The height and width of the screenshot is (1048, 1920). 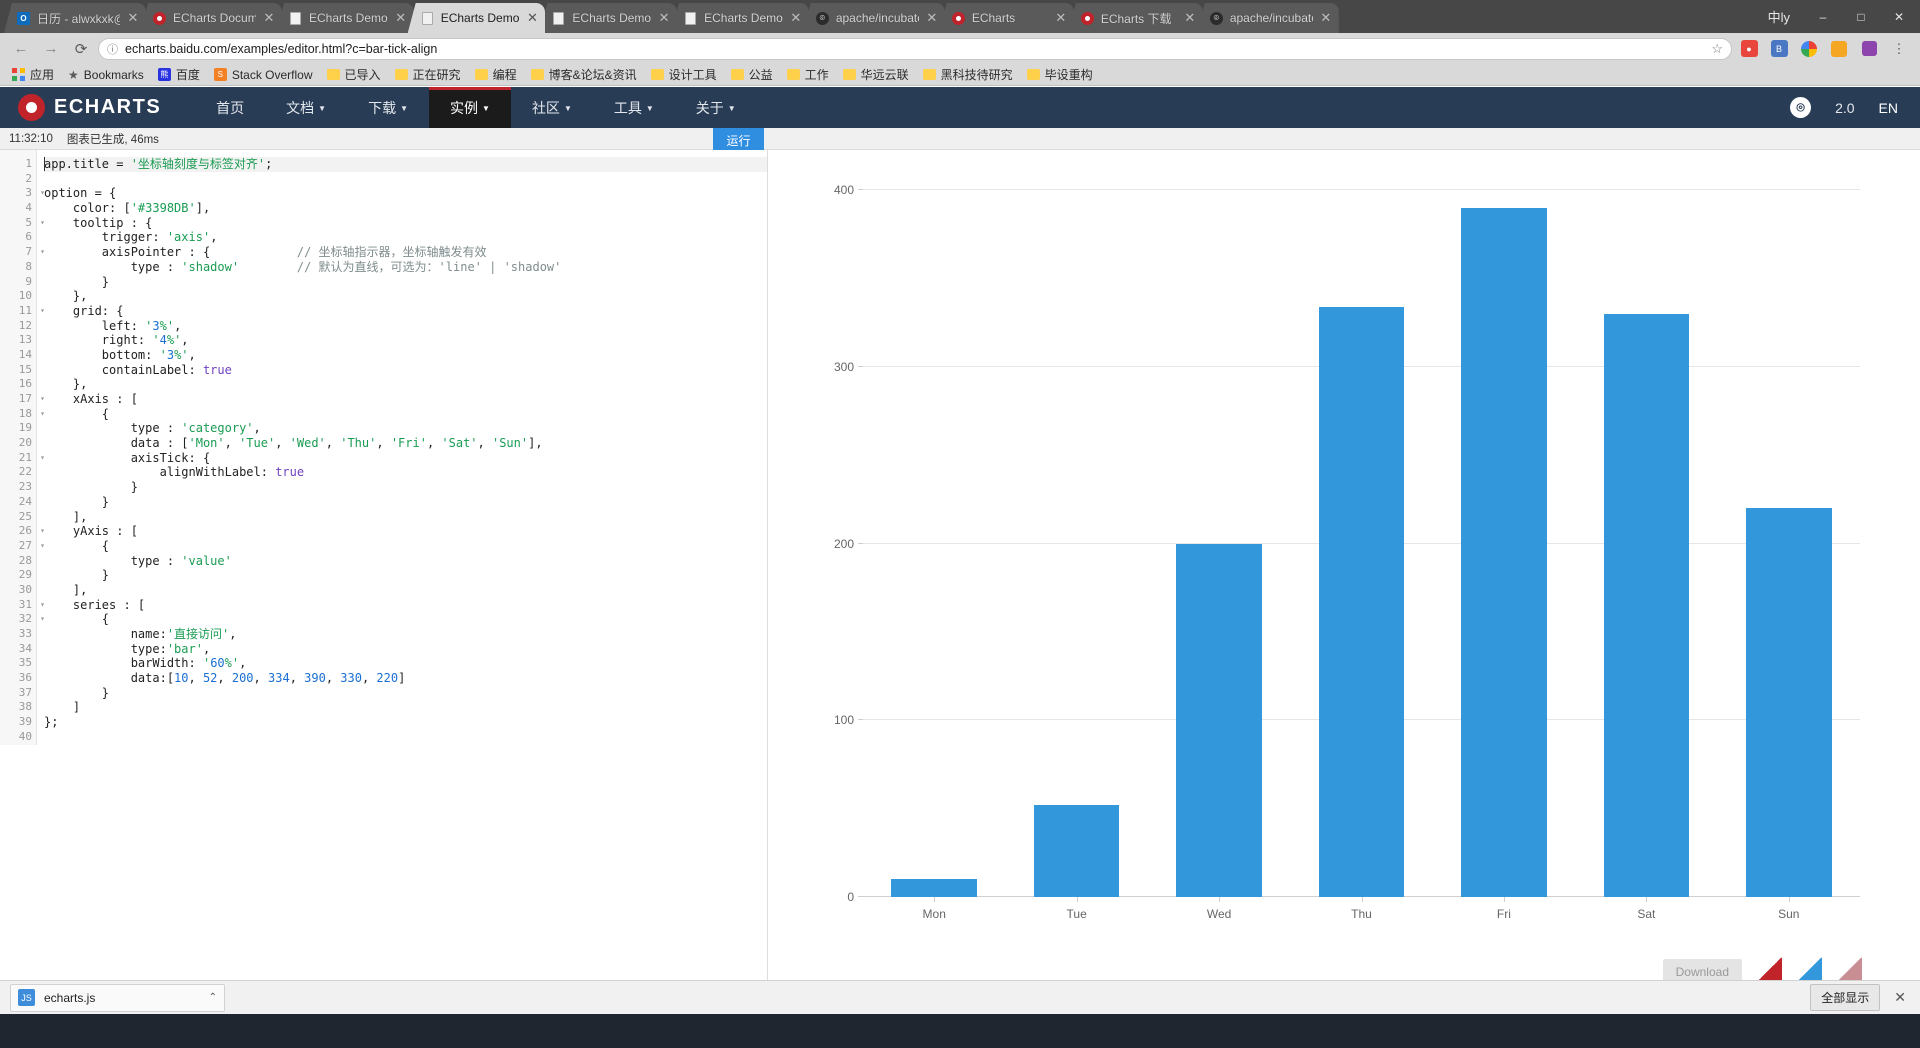 I want to click on nav-item-3: 实例 ▼, so click(x=470, y=107).